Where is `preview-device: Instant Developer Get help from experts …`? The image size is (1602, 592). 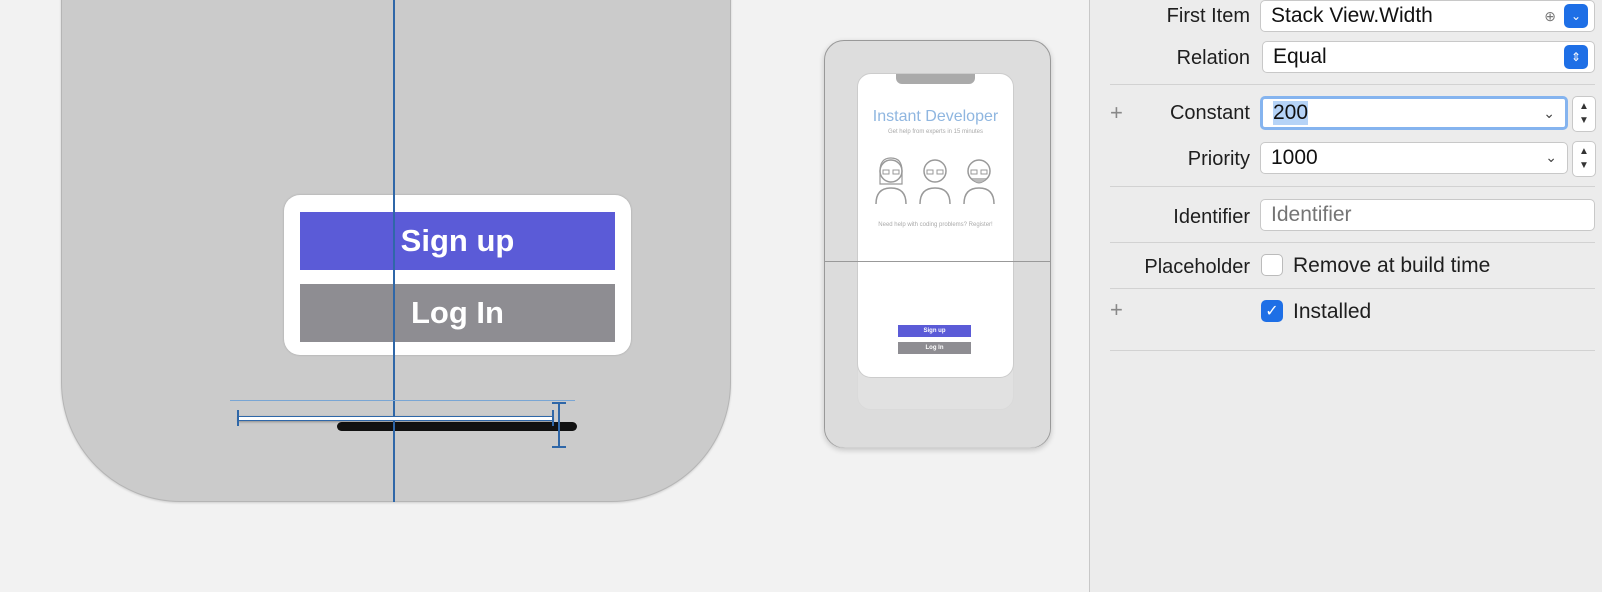
preview-device: Instant Developer Get help from experts … is located at coordinates (937, 244).